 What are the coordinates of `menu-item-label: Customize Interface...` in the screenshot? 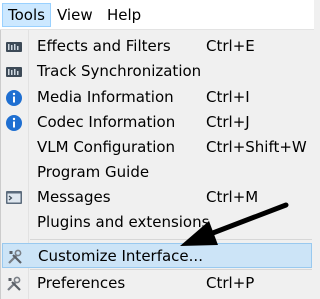 It's located at (120, 256).